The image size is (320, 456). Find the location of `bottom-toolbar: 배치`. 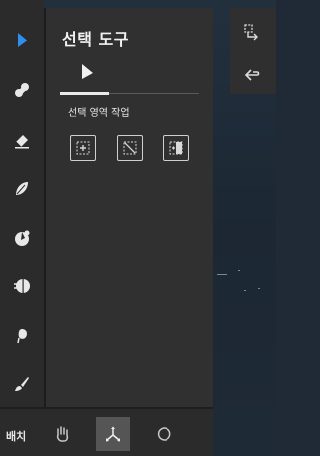

bottom-toolbar: 배치 is located at coordinates (106, 432).